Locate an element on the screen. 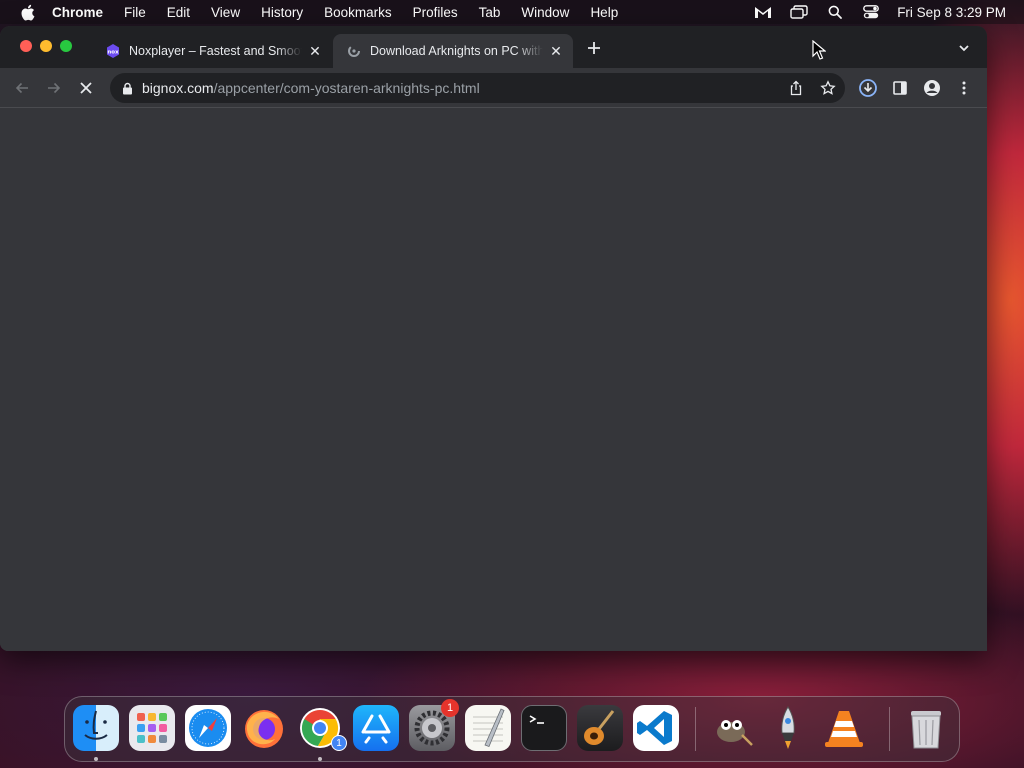 This screenshot has height=768, width=1024. gmail-status-icon is located at coordinates (763, 12).